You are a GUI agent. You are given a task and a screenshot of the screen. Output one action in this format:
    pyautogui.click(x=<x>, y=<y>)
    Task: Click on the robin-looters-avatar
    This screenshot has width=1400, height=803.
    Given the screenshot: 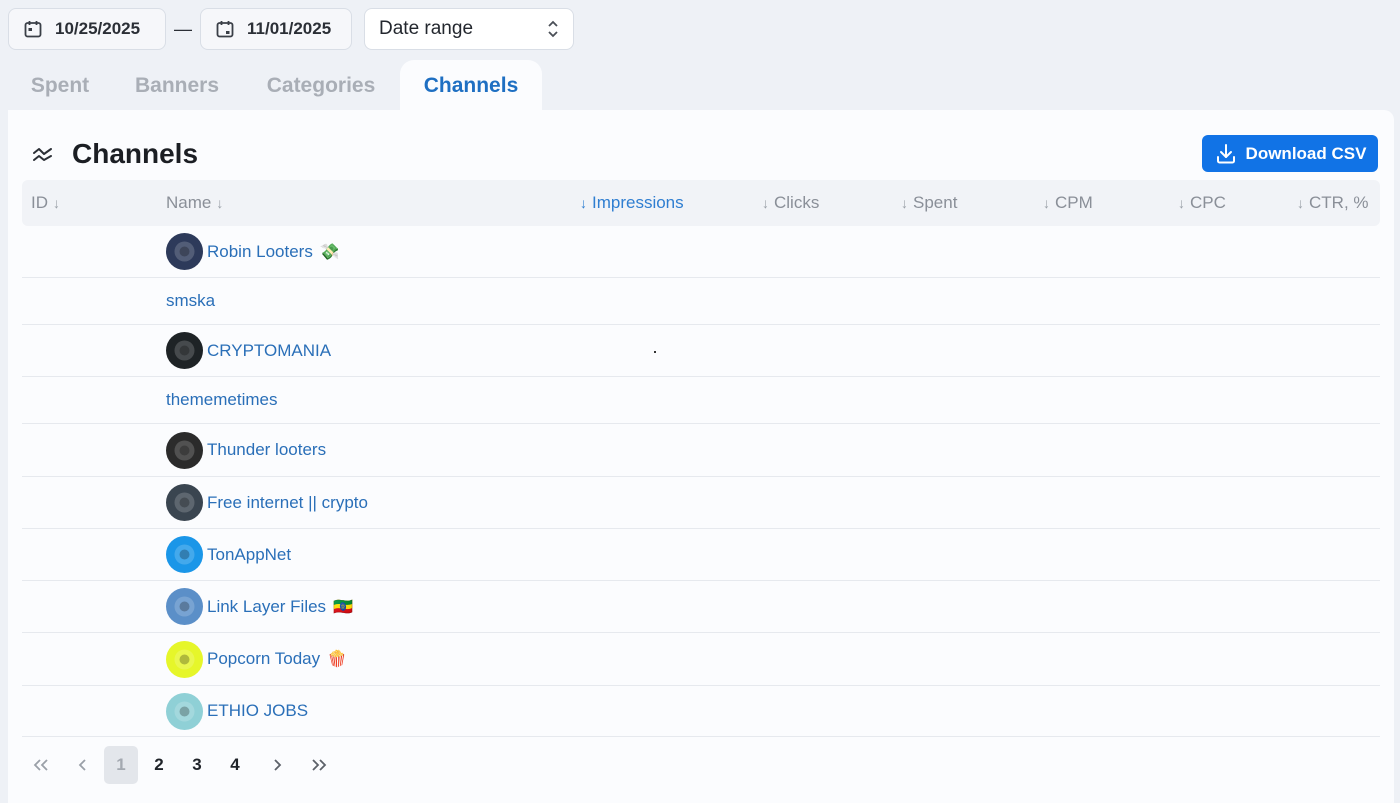 What is the action you would take?
    pyautogui.click(x=184, y=251)
    